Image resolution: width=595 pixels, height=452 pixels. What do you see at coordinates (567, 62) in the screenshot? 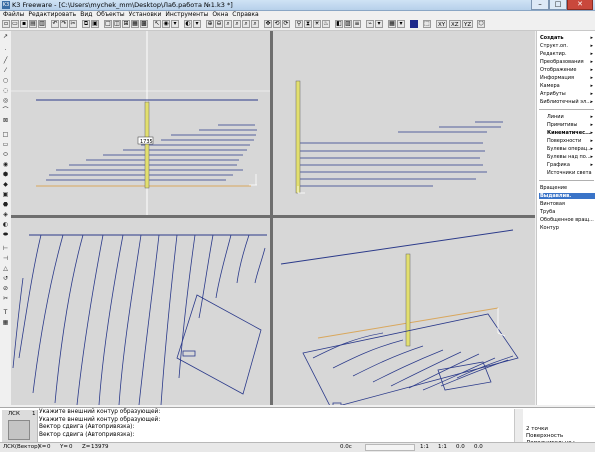
I see `panel-item-transform: Преобразования ▸` at bounding box center [567, 62].